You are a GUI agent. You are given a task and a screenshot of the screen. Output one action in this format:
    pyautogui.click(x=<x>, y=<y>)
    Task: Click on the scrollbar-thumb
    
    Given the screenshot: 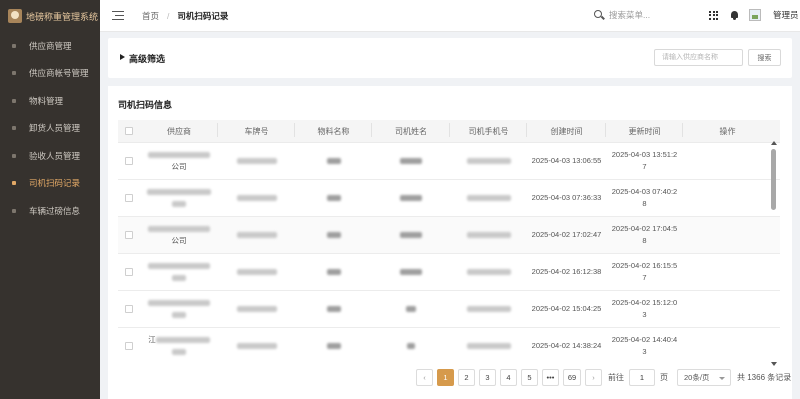 What is the action you would take?
    pyautogui.click(x=773, y=179)
    